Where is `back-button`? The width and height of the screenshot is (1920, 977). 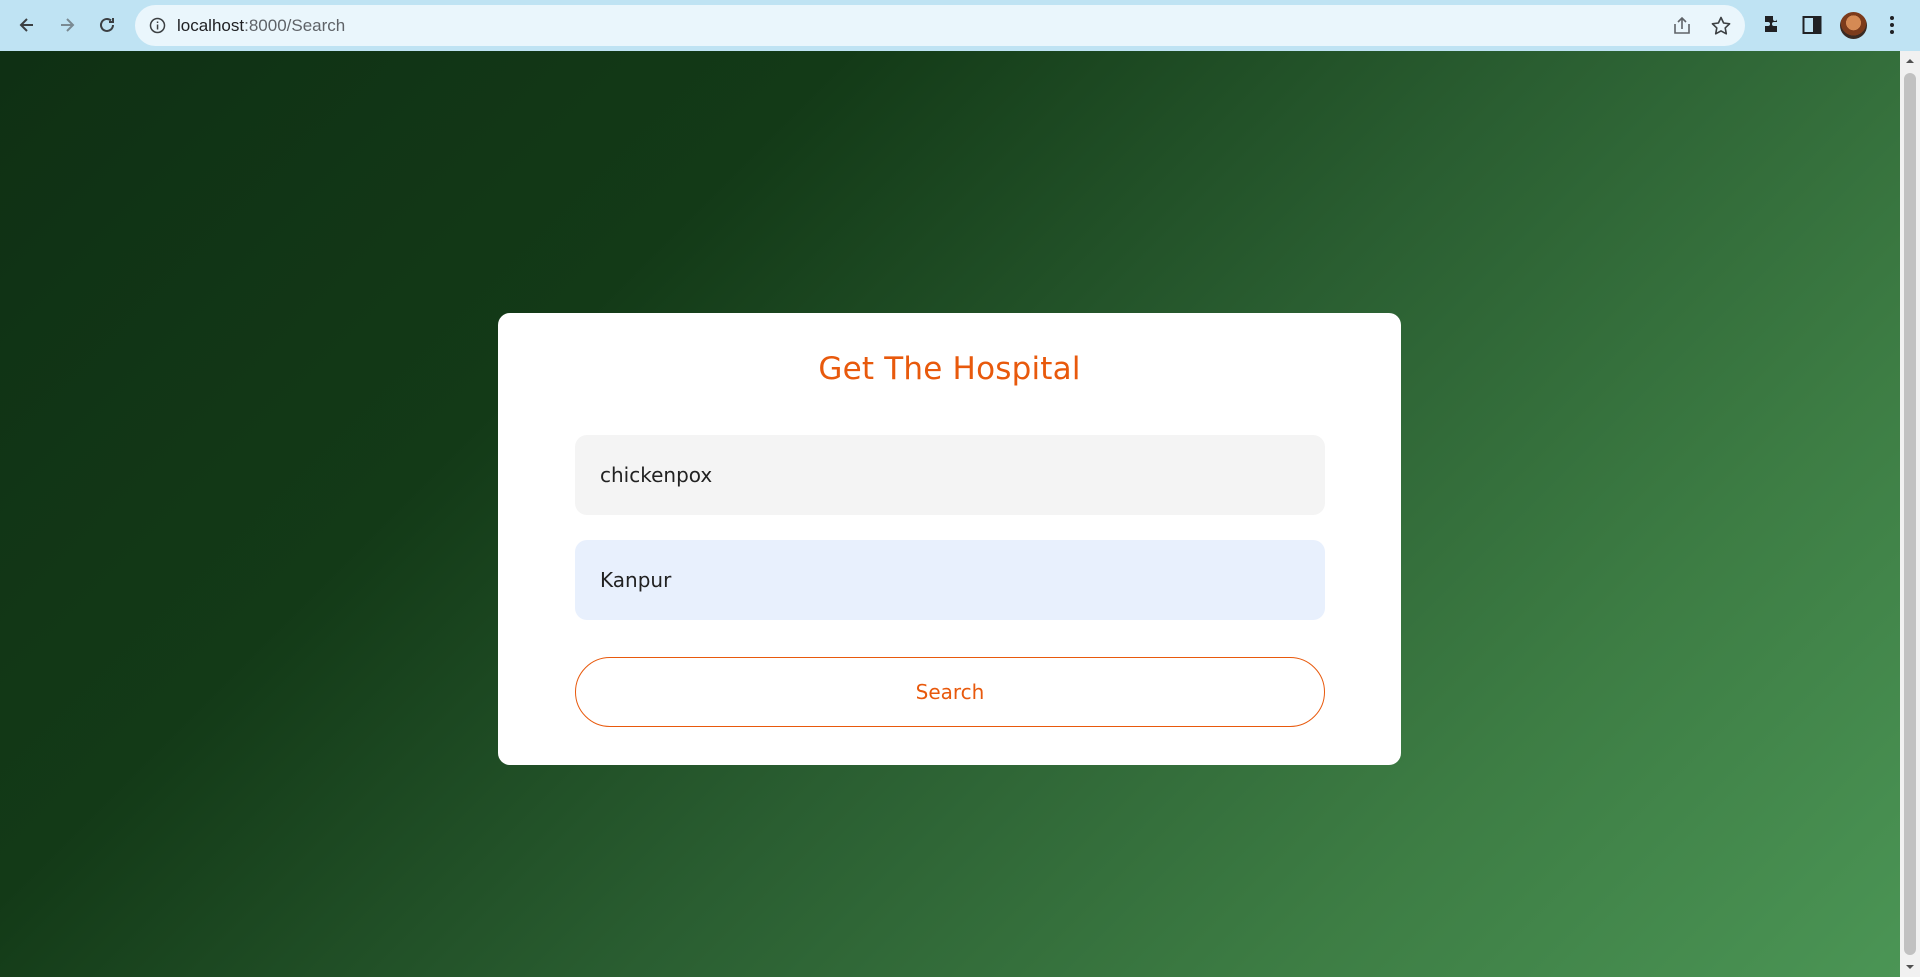
back-button is located at coordinates (27, 25).